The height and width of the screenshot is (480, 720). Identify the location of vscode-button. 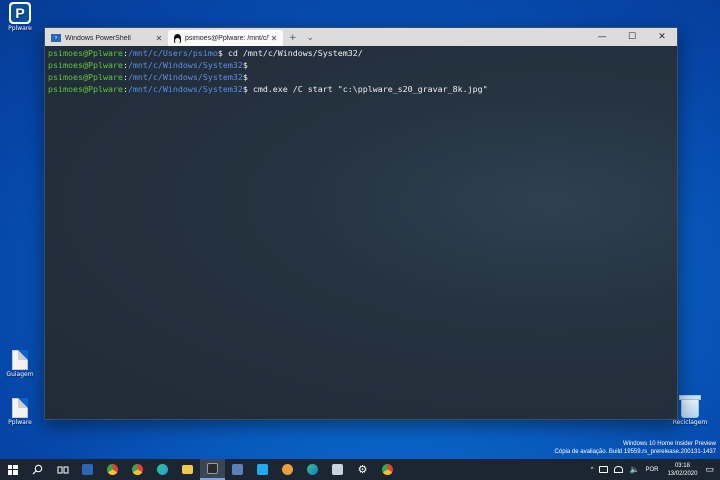
(262, 469).